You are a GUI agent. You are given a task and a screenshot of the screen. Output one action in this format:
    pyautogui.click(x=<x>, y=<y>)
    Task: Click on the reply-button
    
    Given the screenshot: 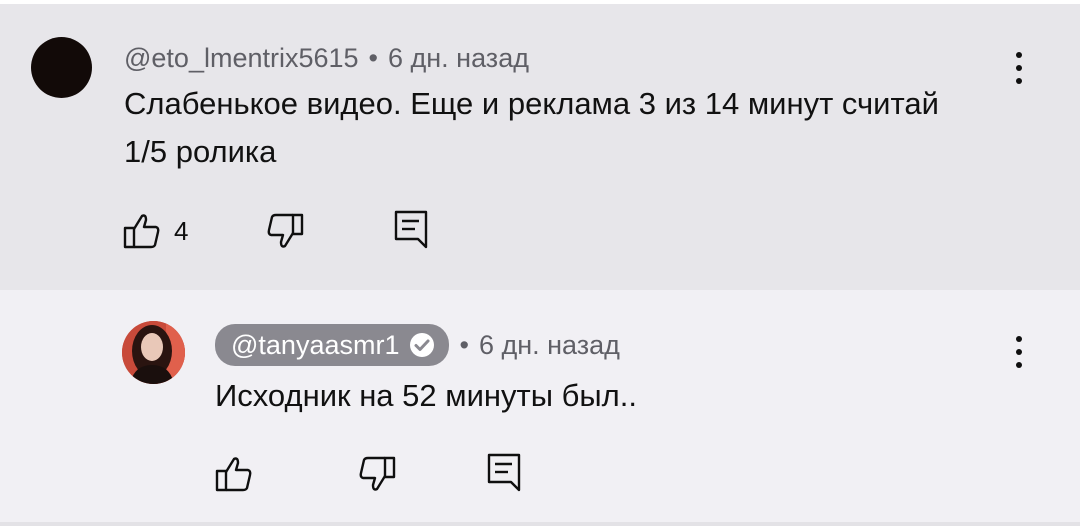 What is the action you would take?
    pyautogui.click(x=411, y=229)
    